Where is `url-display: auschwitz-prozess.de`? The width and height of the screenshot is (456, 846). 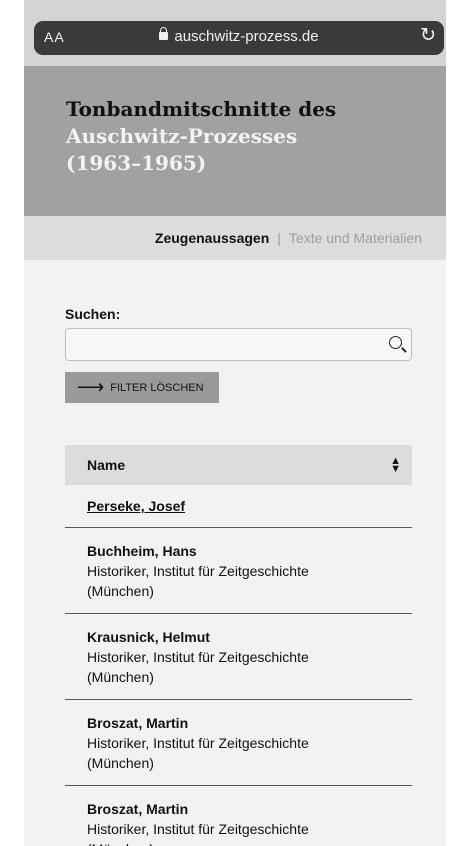 url-display: auschwitz-prozess.de is located at coordinates (239, 36).